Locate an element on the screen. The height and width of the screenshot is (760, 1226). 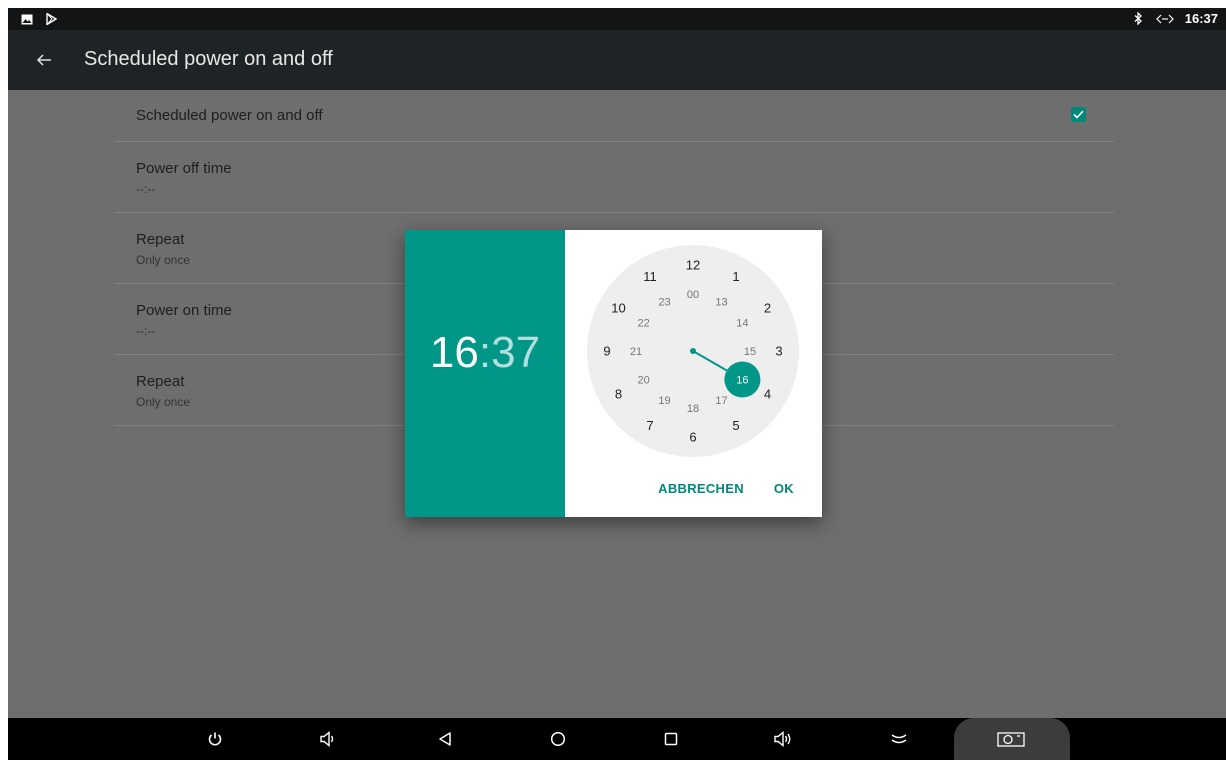
clock-number-9: 9 is located at coordinates (606, 351).